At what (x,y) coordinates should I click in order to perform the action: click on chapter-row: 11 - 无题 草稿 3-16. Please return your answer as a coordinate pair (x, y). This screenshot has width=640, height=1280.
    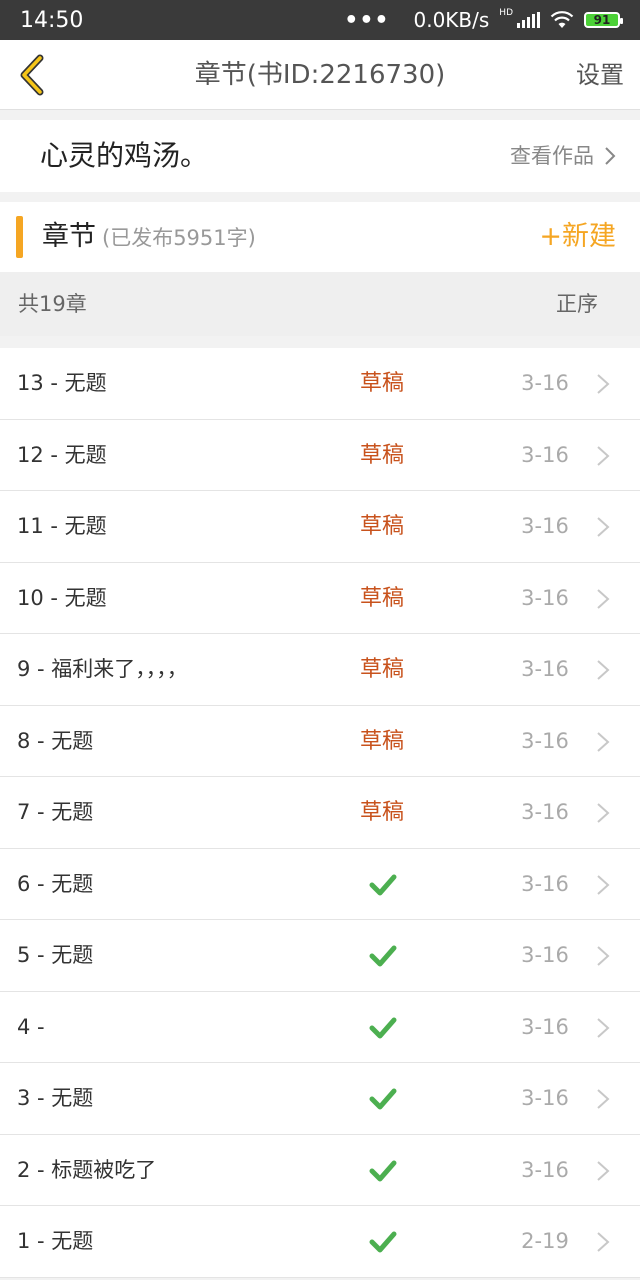
    Looking at the image, I should click on (320, 527).